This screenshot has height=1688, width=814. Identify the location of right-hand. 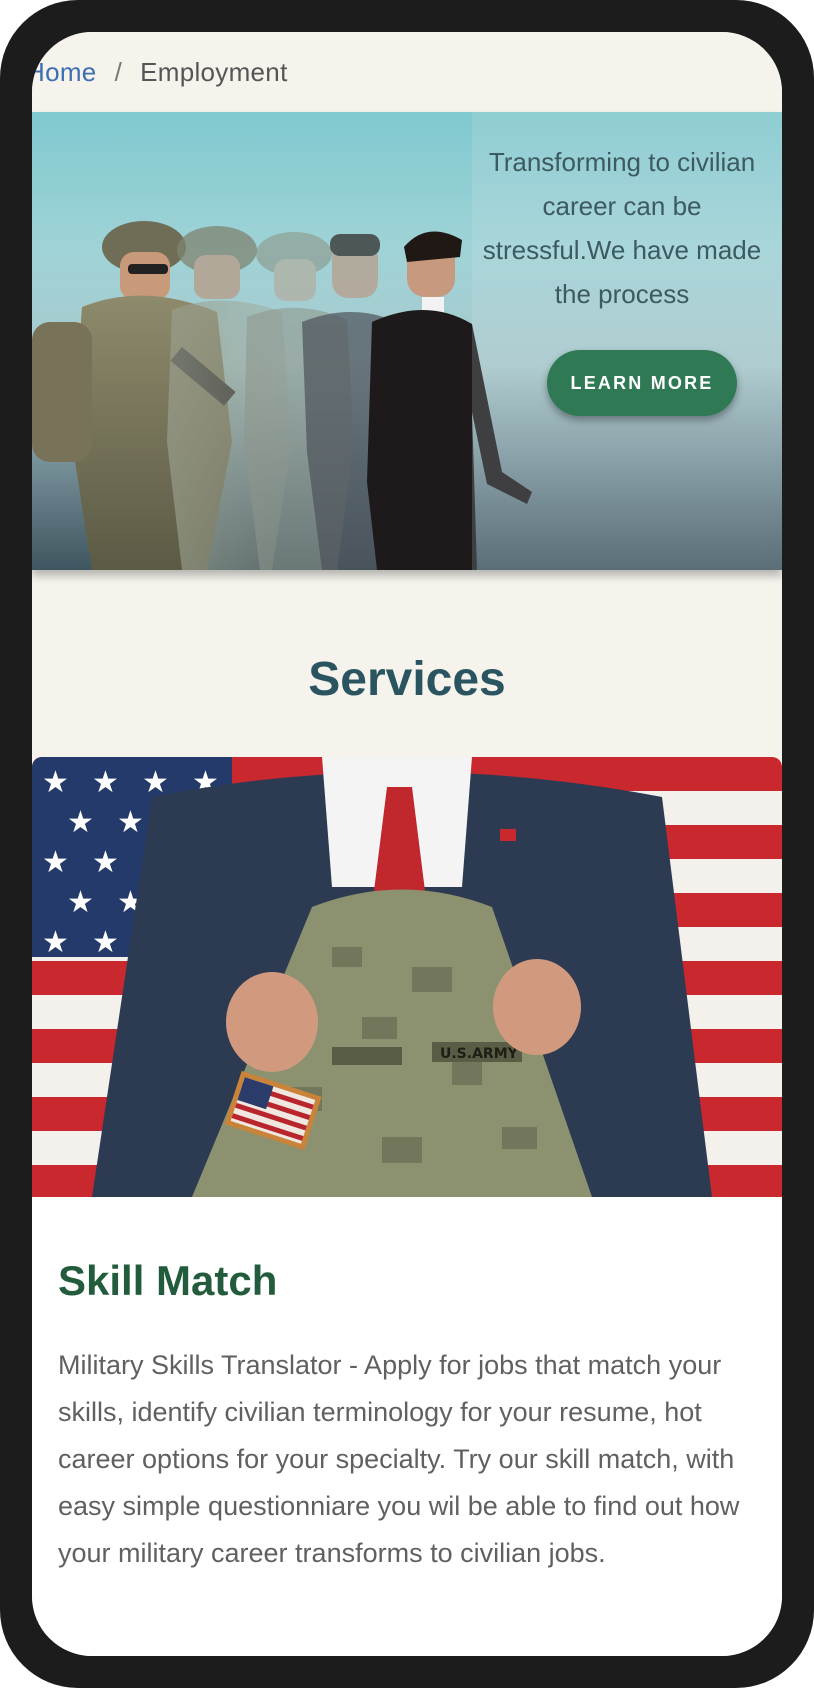
(537, 1007).